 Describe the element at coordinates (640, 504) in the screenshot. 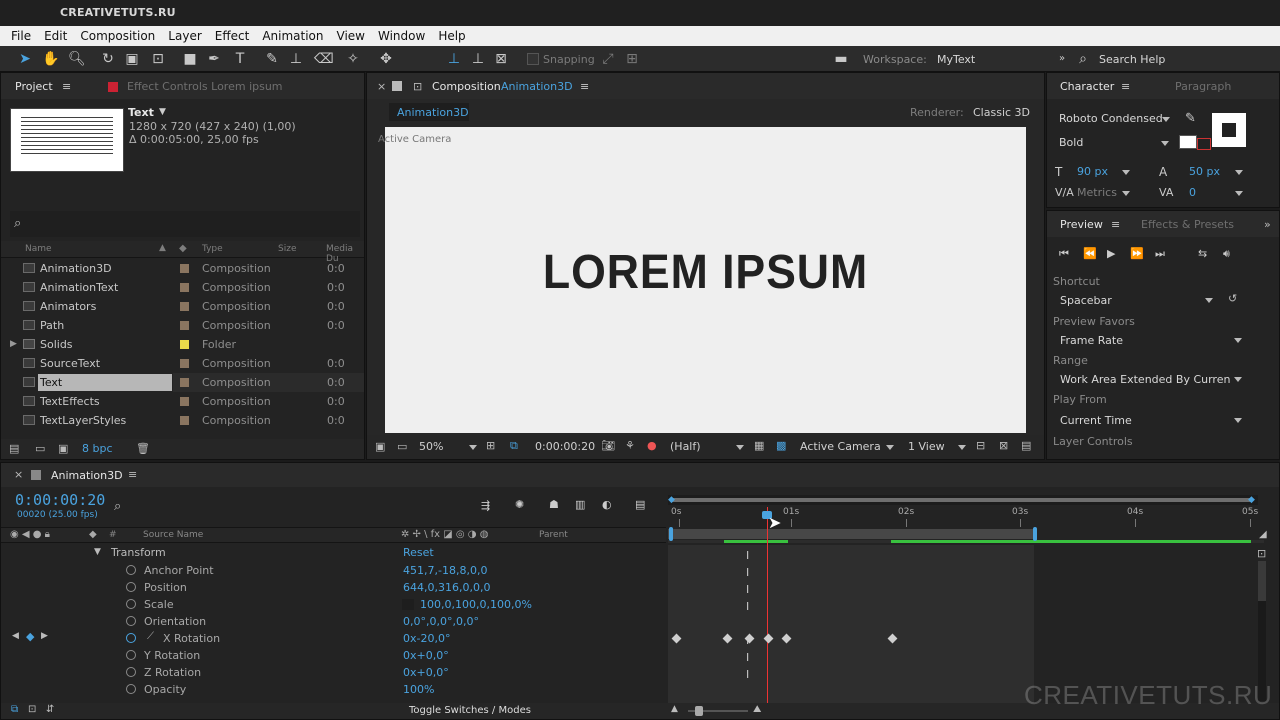

I see `graph-editor-icon: ▤` at that location.